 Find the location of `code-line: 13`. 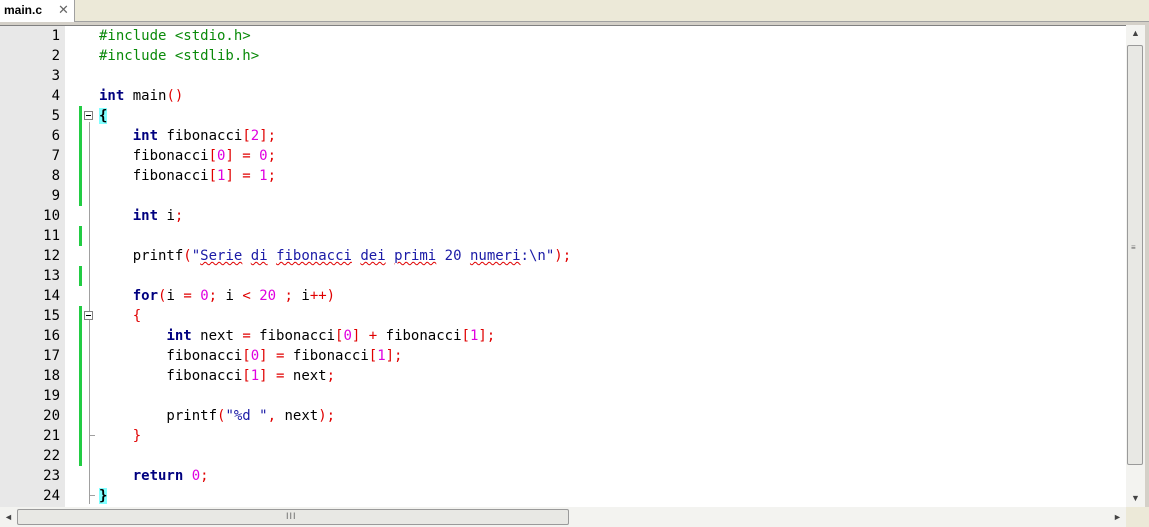

code-line: 13 is located at coordinates (563, 276).